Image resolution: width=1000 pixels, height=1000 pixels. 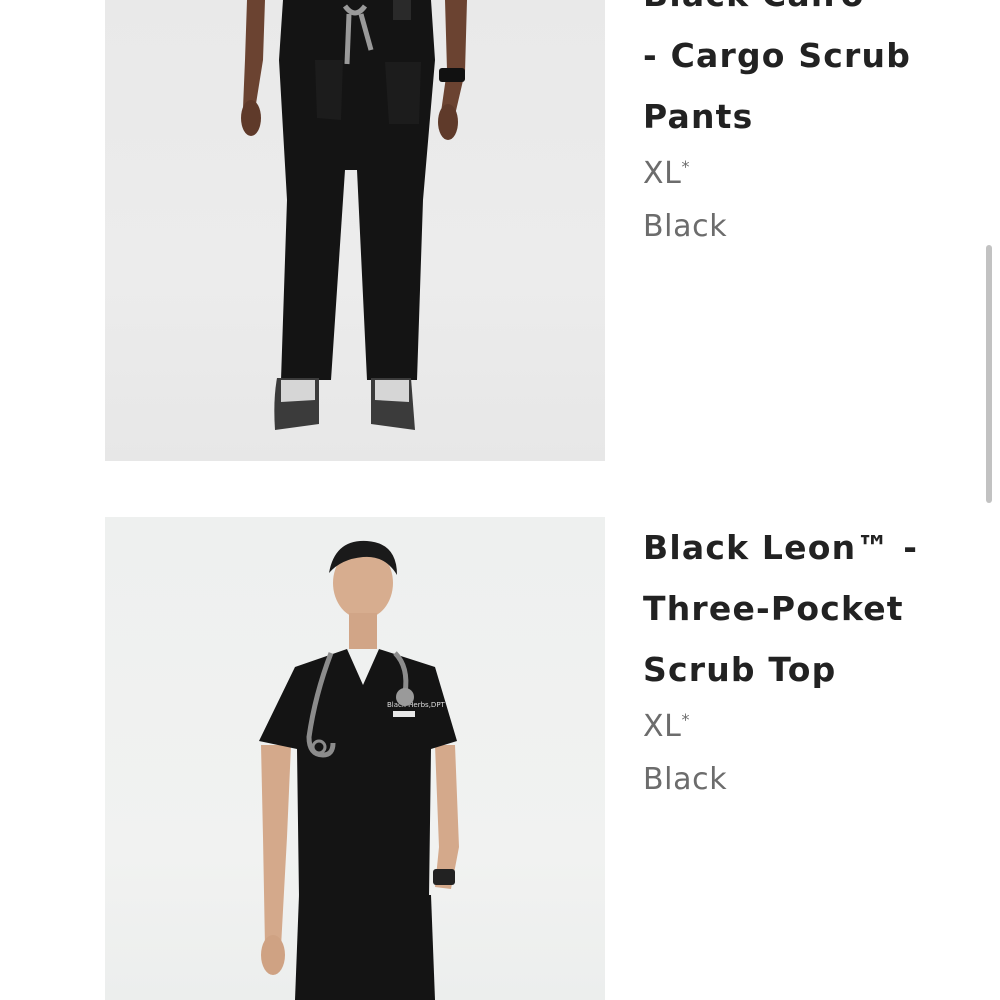 What do you see at coordinates (416, 705) in the screenshot?
I see `name-badge-text: Black Herbs,DPT` at bounding box center [416, 705].